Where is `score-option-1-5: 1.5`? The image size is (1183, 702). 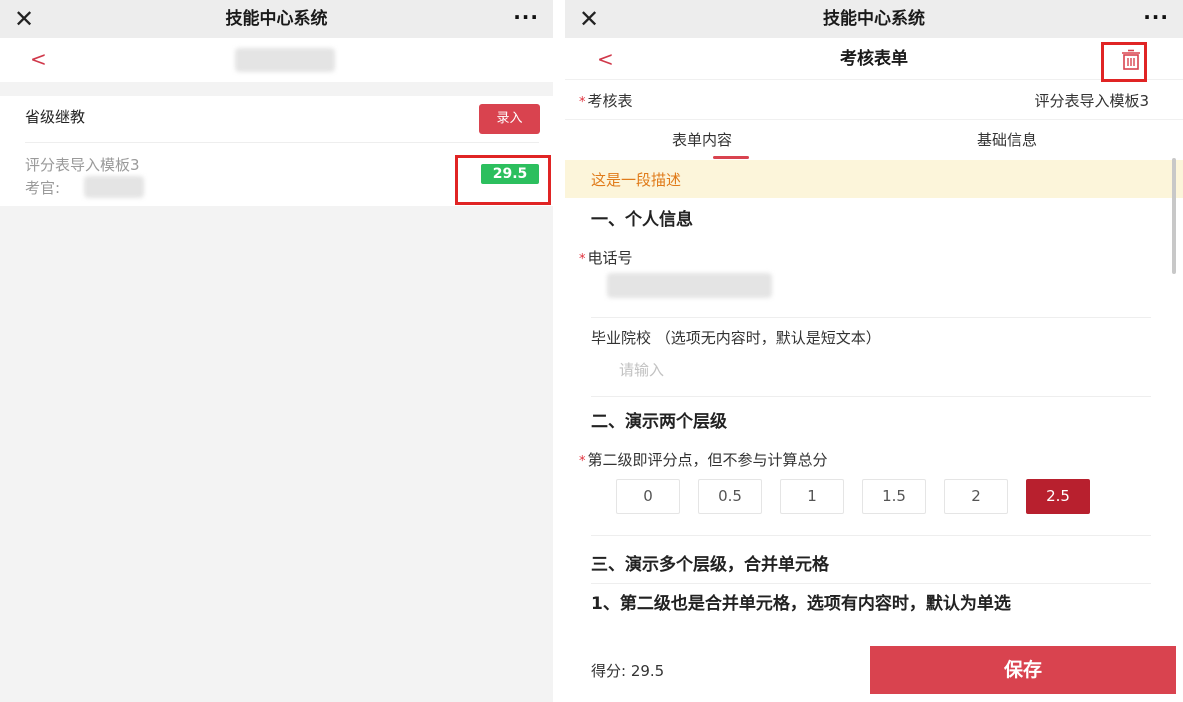 score-option-1-5: 1.5 is located at coordinates (894, 496).